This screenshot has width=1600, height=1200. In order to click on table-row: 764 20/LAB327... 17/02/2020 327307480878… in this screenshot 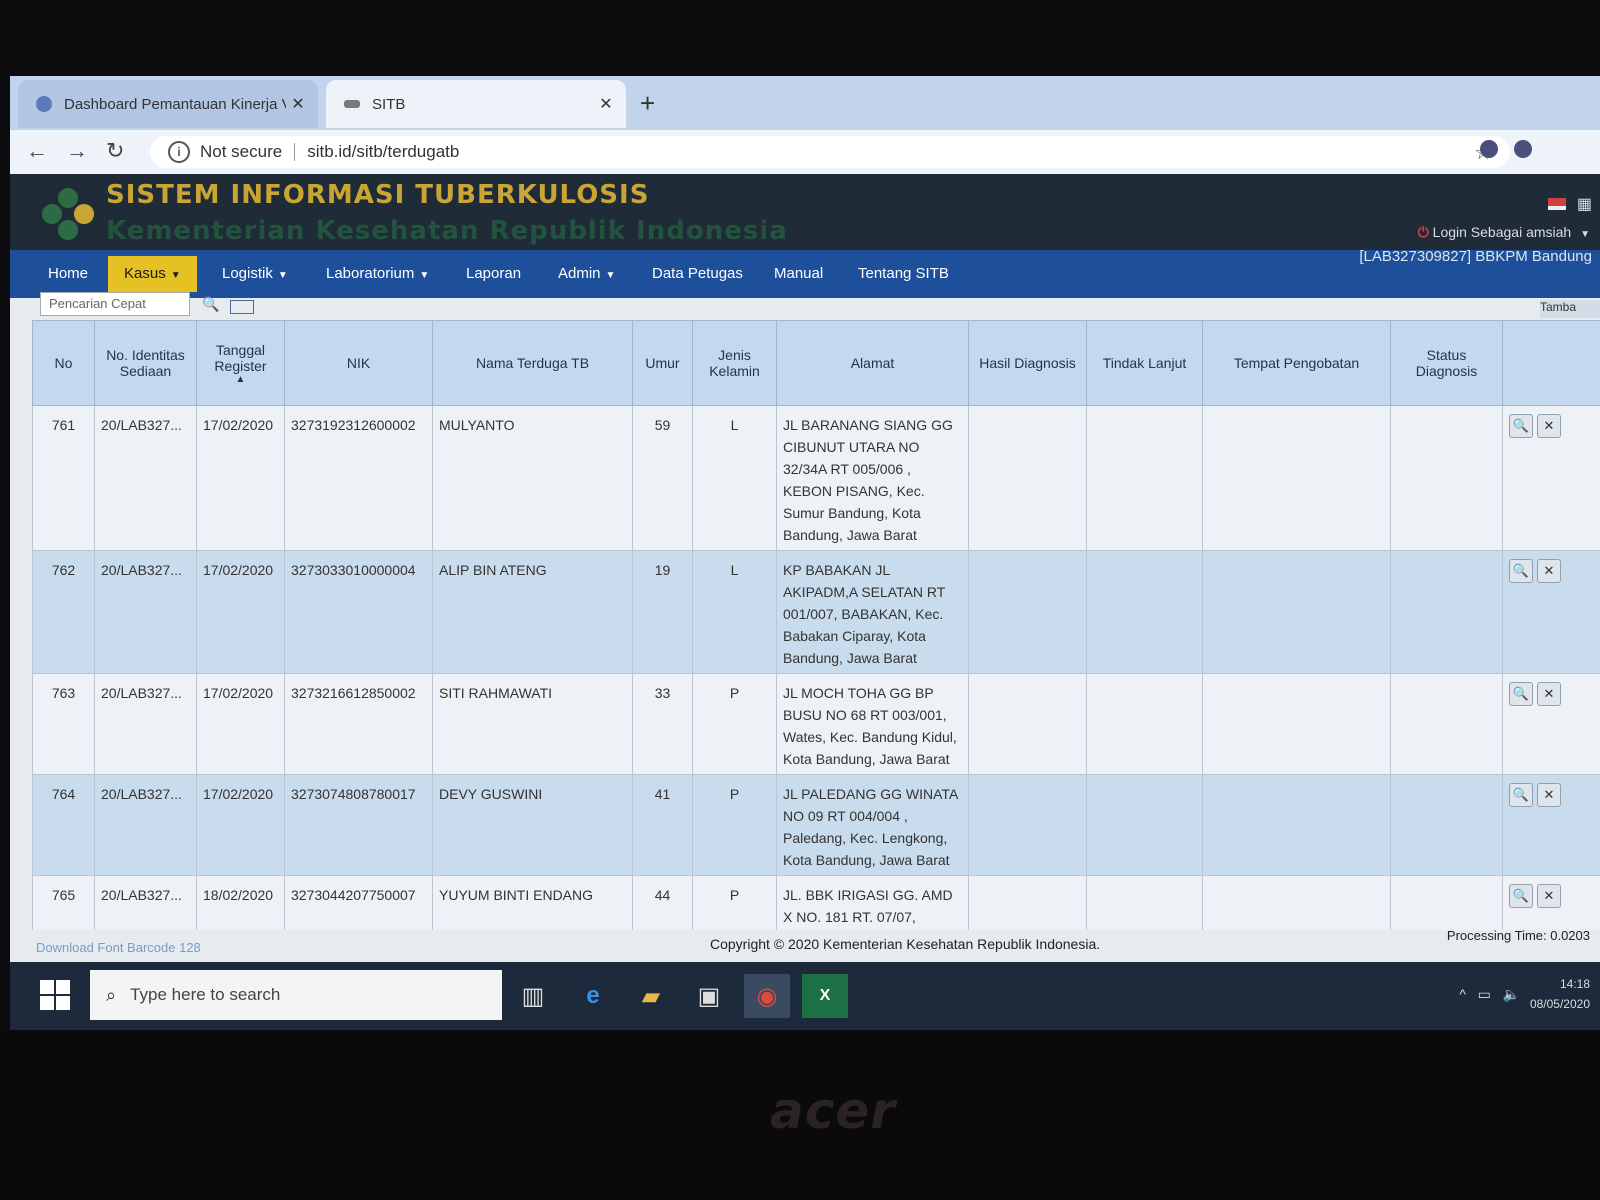, I will do `click(816, 825)`.